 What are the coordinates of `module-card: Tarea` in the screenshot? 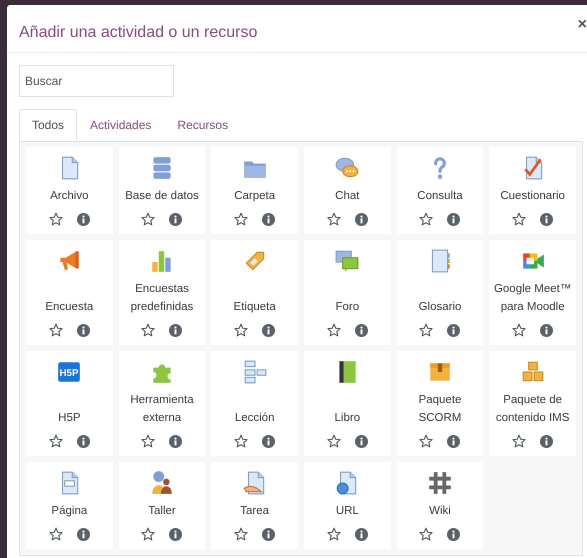 It's located at (254, 505).